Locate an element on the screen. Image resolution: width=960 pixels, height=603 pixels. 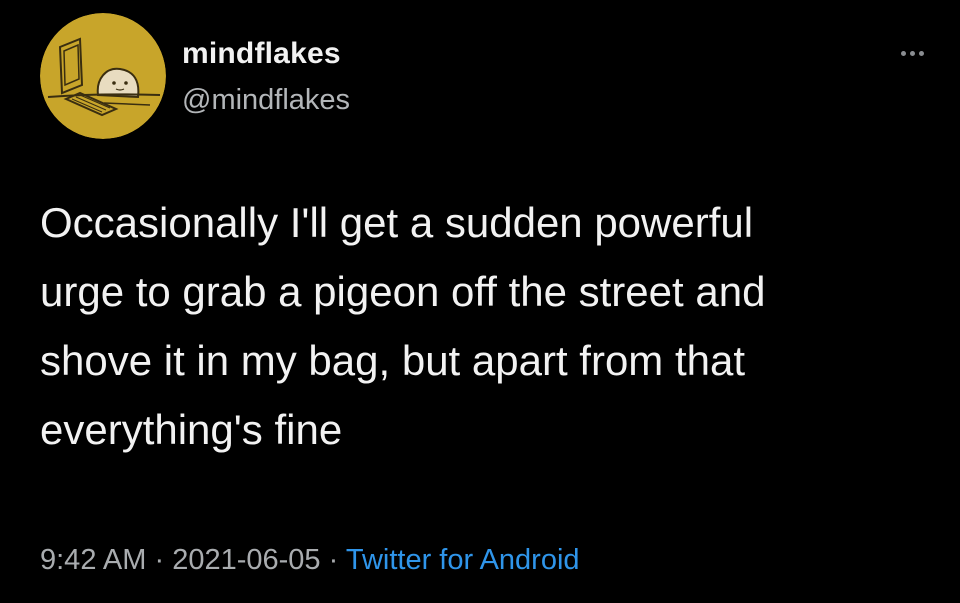
tweet-text-line: urge to grab a pigeon off the street and is located at coordinates (403, 291).